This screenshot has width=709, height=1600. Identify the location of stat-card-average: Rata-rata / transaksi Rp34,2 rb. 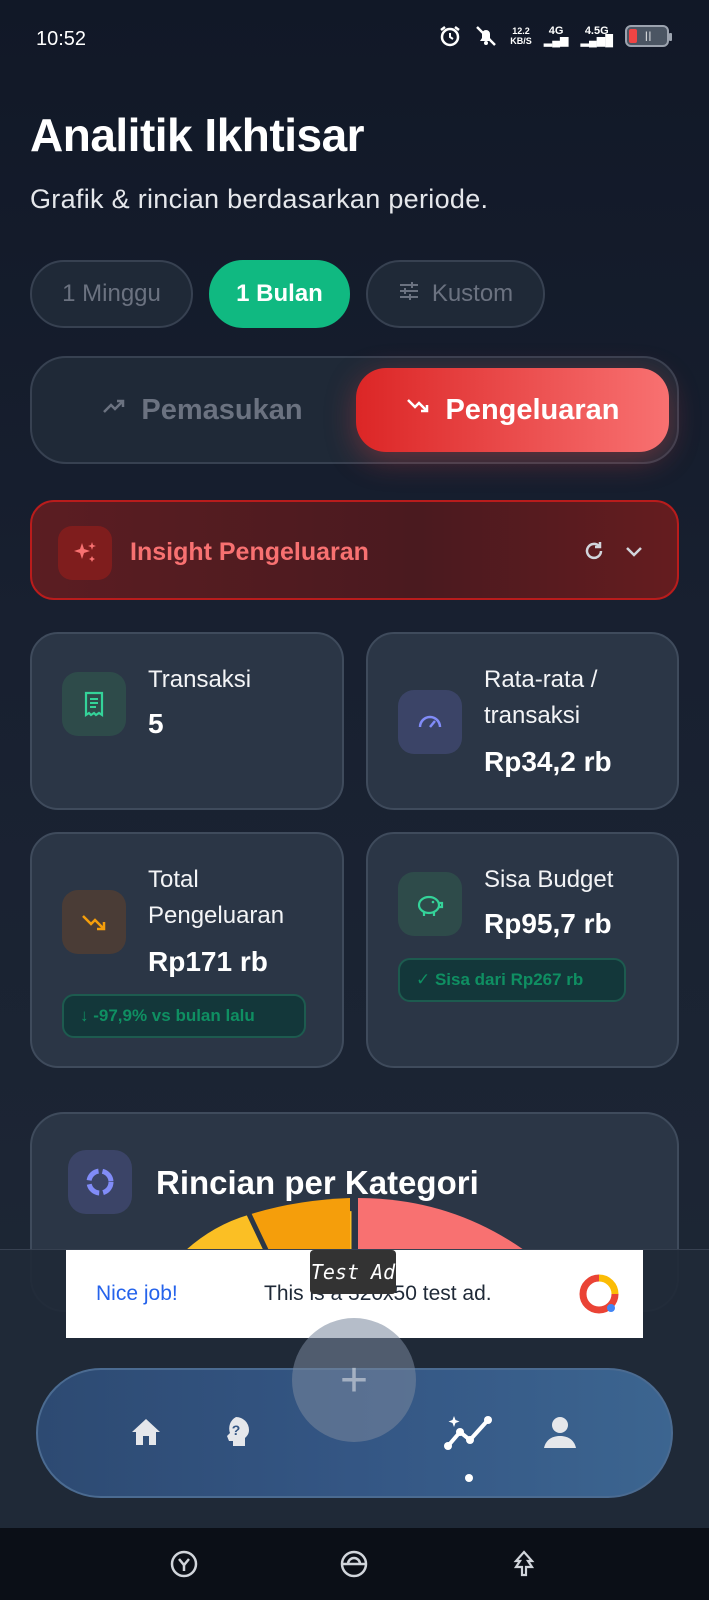
(522, 721).